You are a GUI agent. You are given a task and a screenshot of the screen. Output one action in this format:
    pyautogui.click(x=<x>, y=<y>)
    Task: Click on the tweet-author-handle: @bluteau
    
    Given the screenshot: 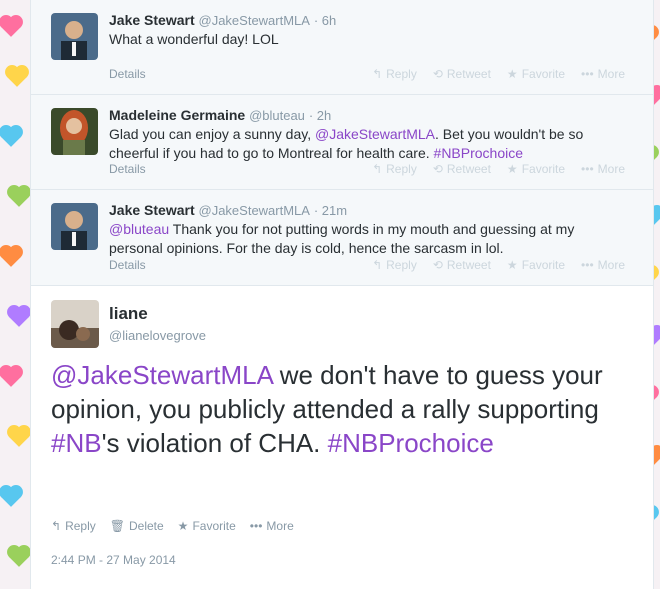 What is the action you would take?
    pyautogui.click(x=277, y=115)
    